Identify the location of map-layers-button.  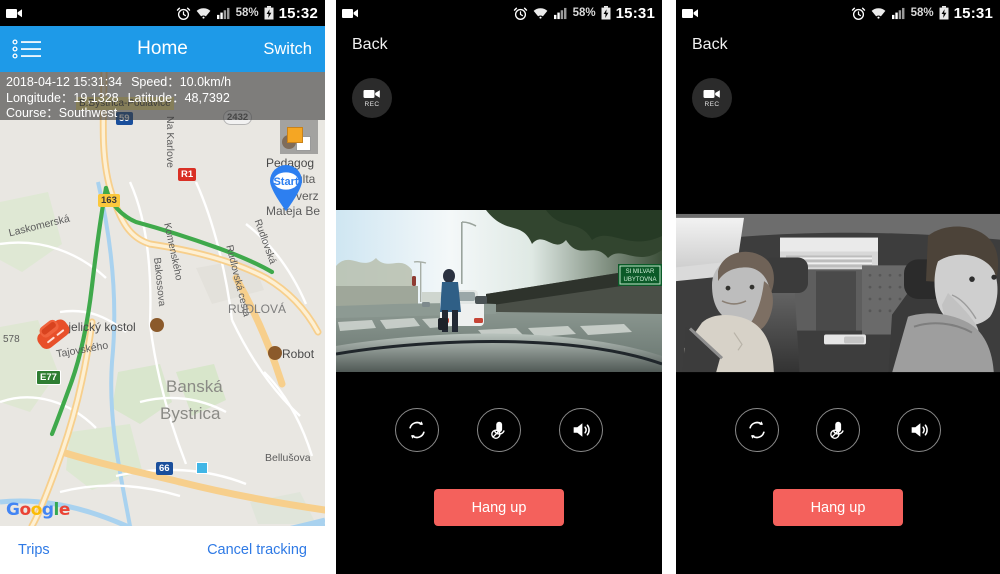
(299, 137).